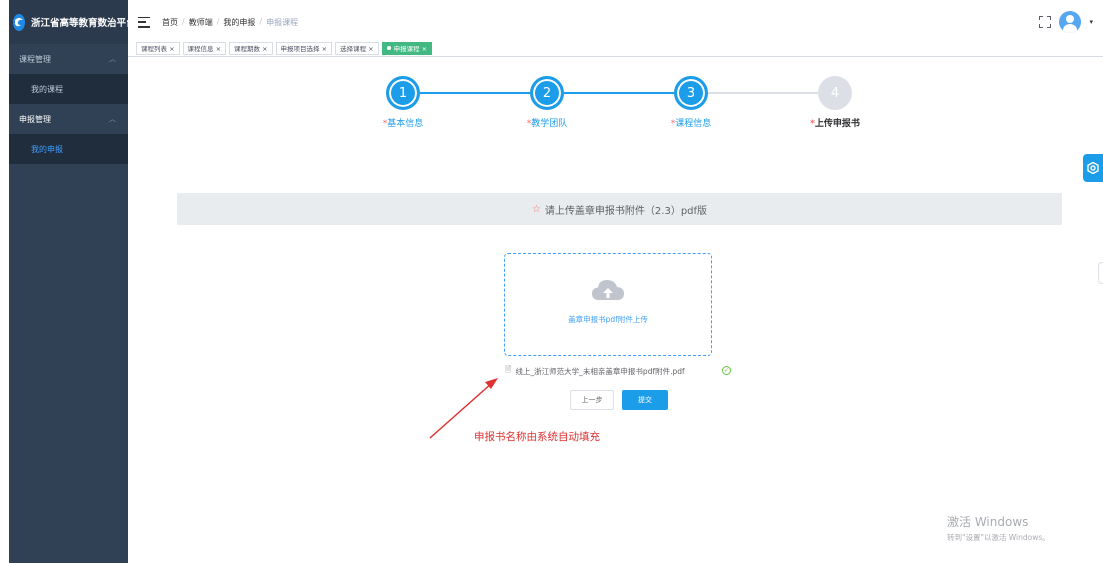 The image size is (1103, 563). What do you see at coordinates (547, 124) in the screenshot?
I see `step-label-2: *教学团队` at bounding box center [547, 124].